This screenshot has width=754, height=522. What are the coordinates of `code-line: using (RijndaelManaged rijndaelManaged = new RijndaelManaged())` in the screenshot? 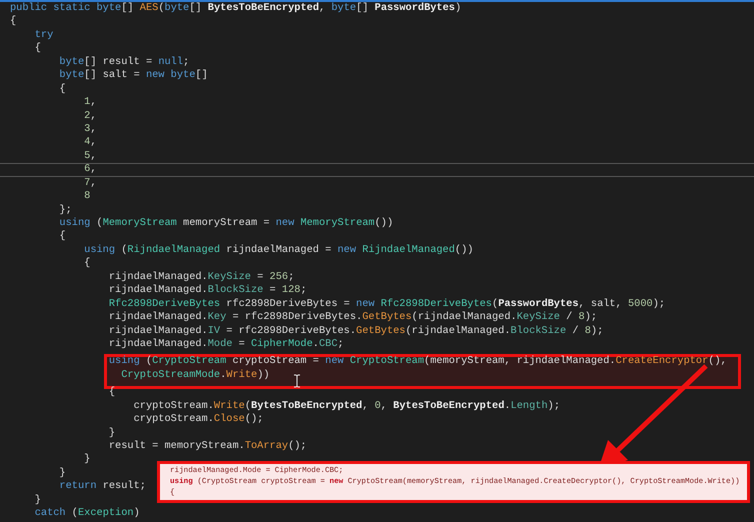 It's located at (278, 251).